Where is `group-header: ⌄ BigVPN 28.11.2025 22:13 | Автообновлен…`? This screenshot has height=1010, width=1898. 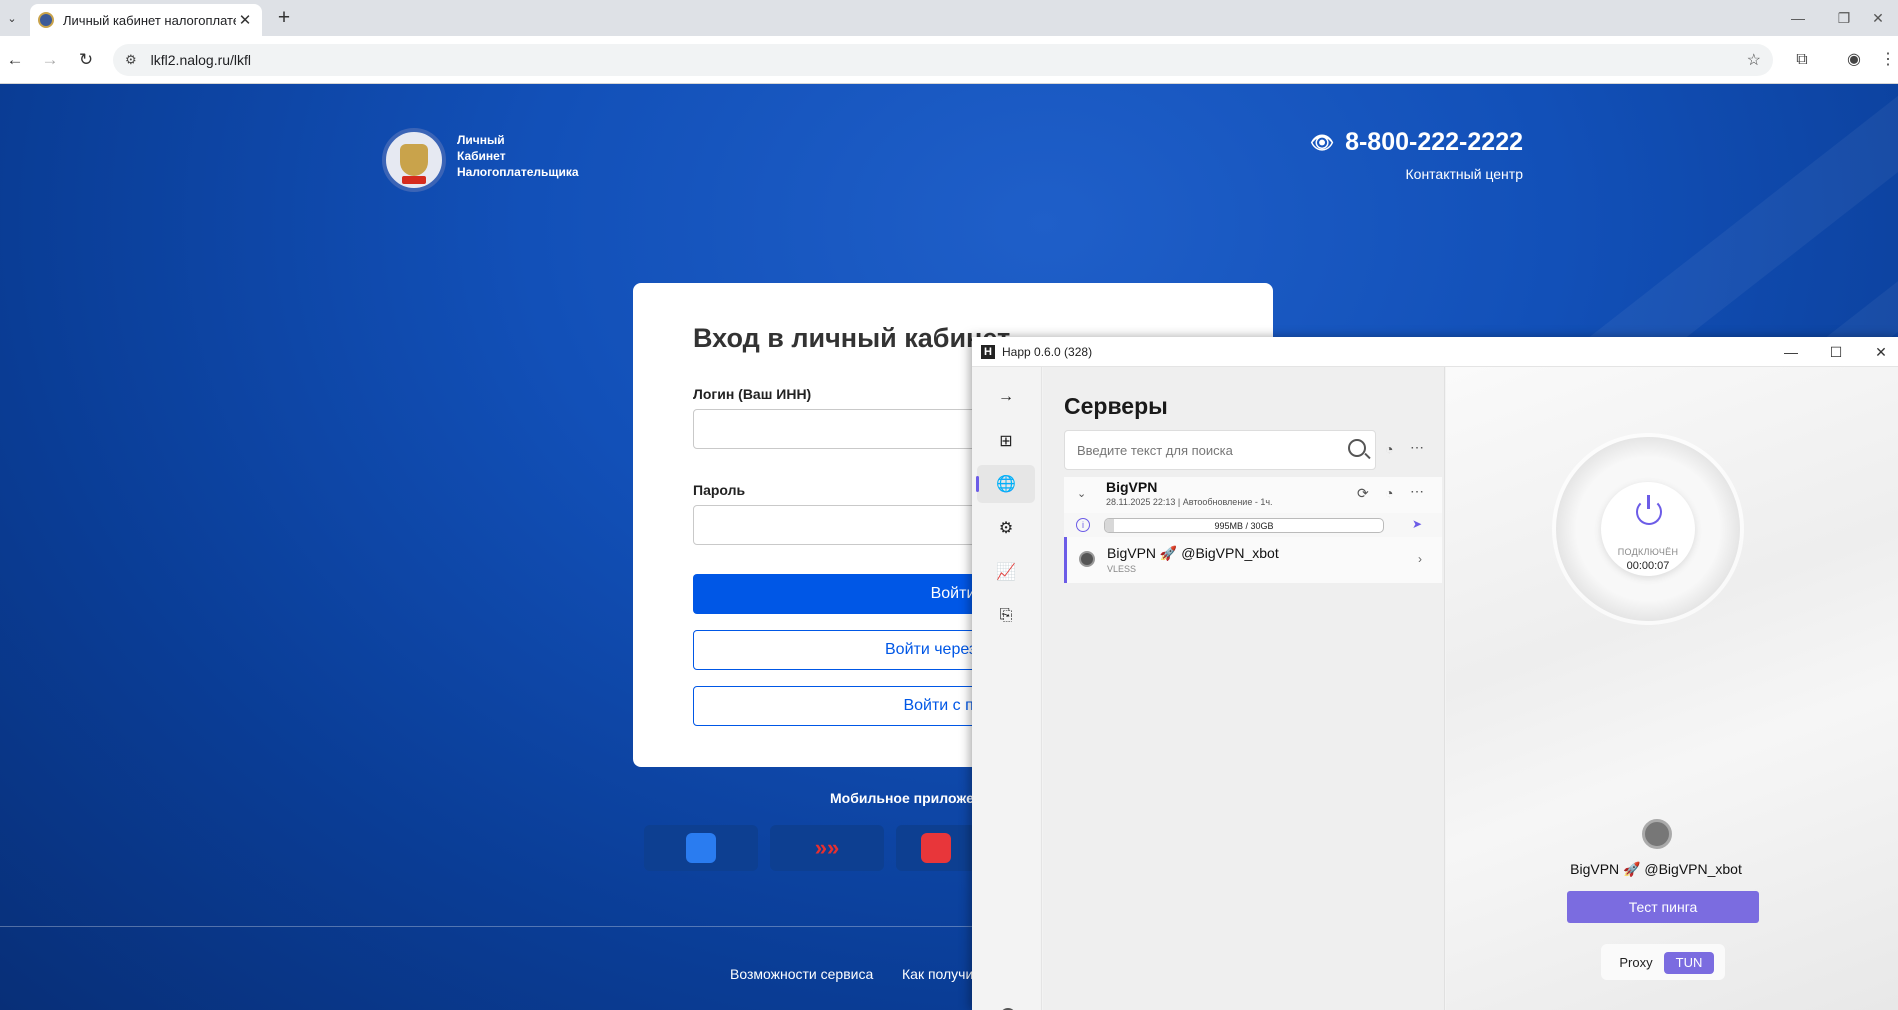
group-header: ⌄ BigVPN 28.11.2025 22:13 | Автообновлен… is located at coordinates (1253, 495).